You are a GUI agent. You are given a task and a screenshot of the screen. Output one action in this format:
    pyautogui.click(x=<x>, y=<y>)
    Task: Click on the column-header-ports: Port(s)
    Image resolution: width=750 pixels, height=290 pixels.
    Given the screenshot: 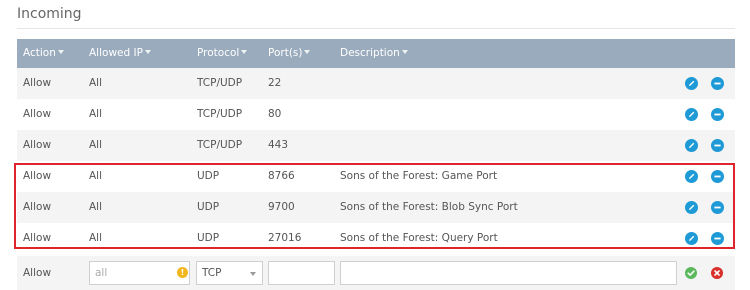 What is the action you would take?
    pyautogui.click(x=289, y=53)
    